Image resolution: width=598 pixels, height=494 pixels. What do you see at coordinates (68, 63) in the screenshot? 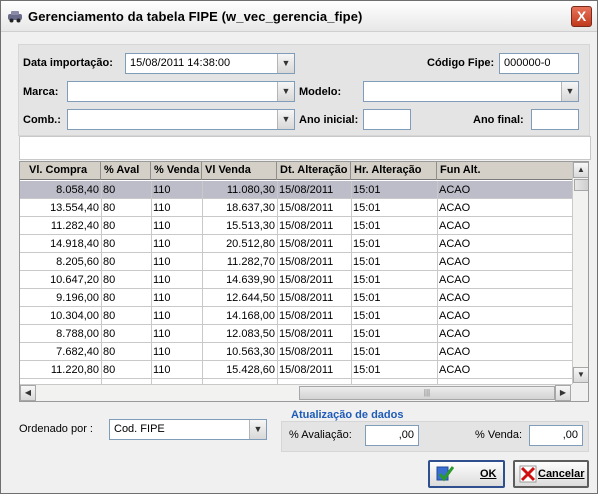
I see `data-importacao-label: Data importação:` at bounding box center [68, 63].